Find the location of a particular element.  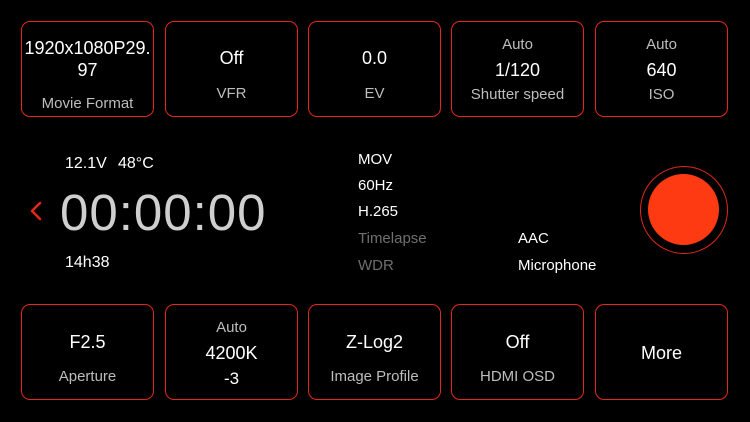

ev-value: 0.0 is located at coordinates (374, 58).